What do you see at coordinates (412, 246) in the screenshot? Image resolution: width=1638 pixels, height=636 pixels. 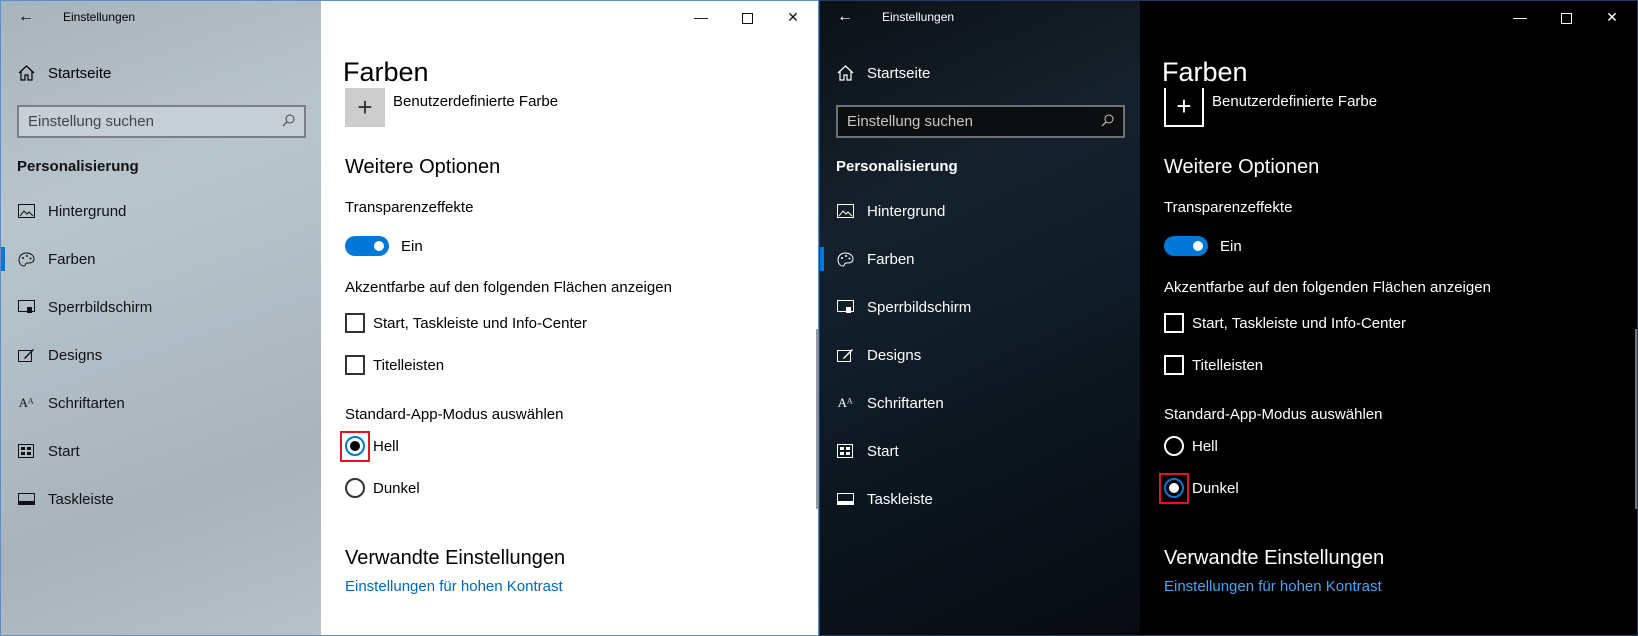 I see `toggle-state: Ein` at bounding box center [412, 246].